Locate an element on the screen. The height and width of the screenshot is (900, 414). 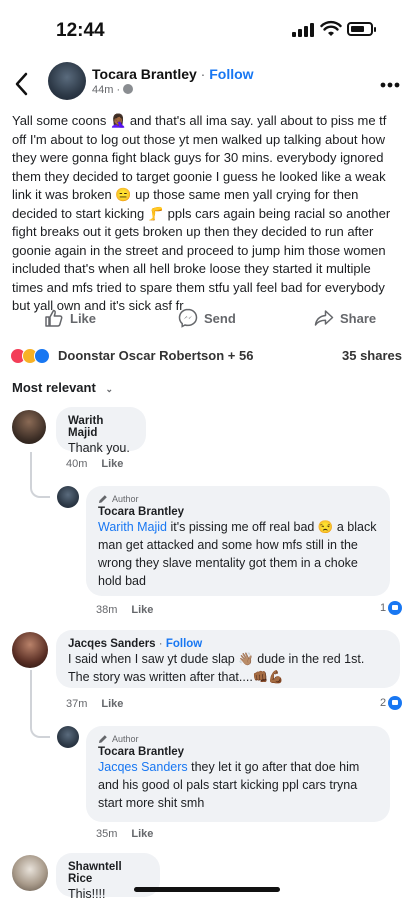
comment-like-number: 2 is located at coordinates (383, 703).